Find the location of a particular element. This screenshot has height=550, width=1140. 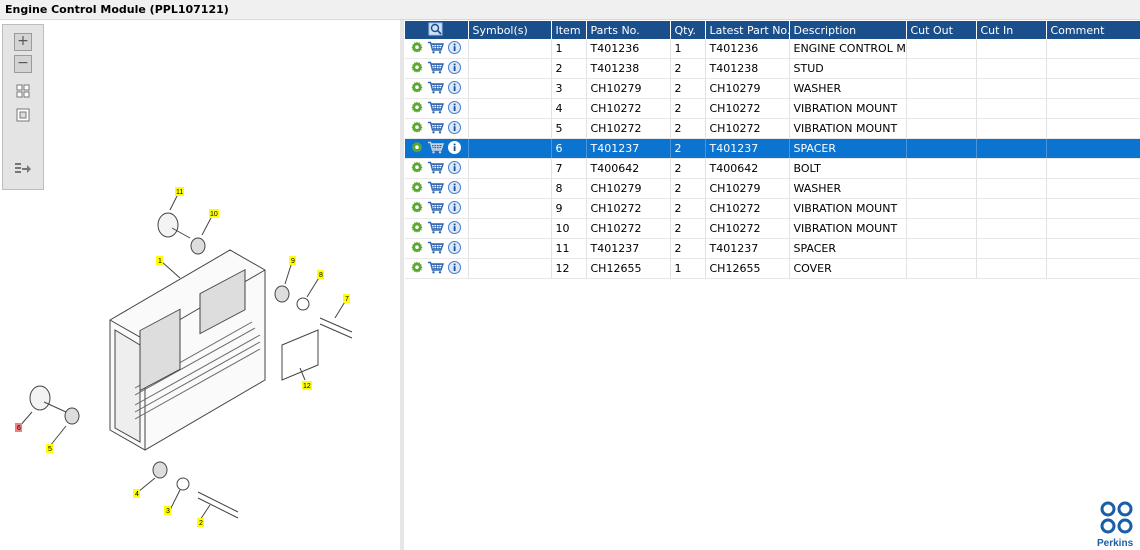

table-row: 10 CH10272 2 CH10272 VIBRATION MOUNT is located at coordinates (772, 228).